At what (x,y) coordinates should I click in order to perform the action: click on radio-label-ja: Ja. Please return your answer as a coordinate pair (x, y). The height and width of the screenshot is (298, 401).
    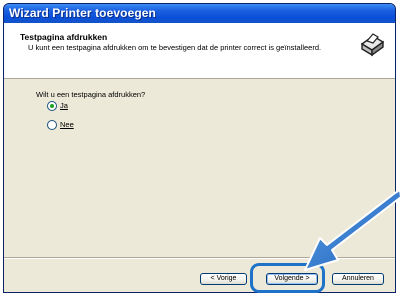
    Looking at the image, I should click on (64, 105).